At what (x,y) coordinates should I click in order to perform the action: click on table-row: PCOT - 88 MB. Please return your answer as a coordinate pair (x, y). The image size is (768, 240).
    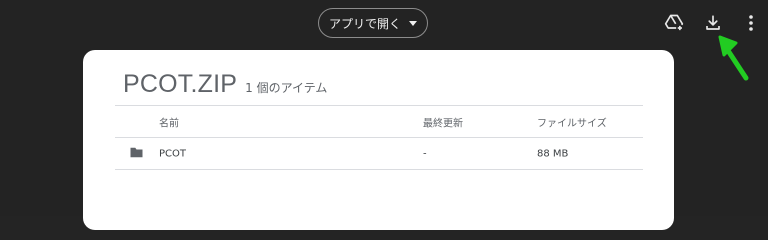
    Looking at the image, I should click on (379, 153).